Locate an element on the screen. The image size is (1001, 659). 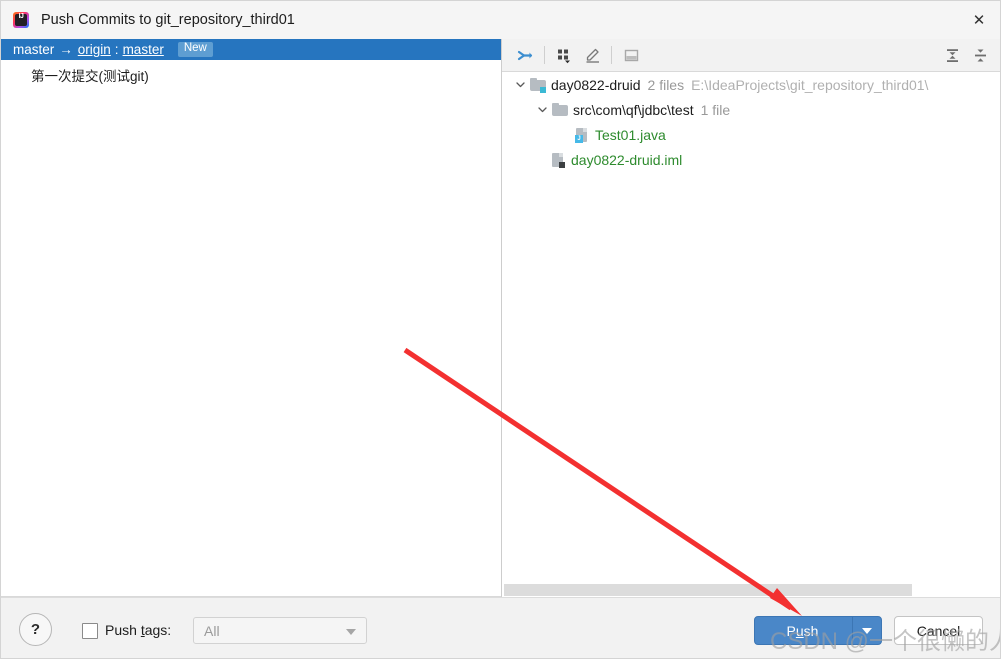
push-tags-label: Push tags: is located at coordinates (138, 630).